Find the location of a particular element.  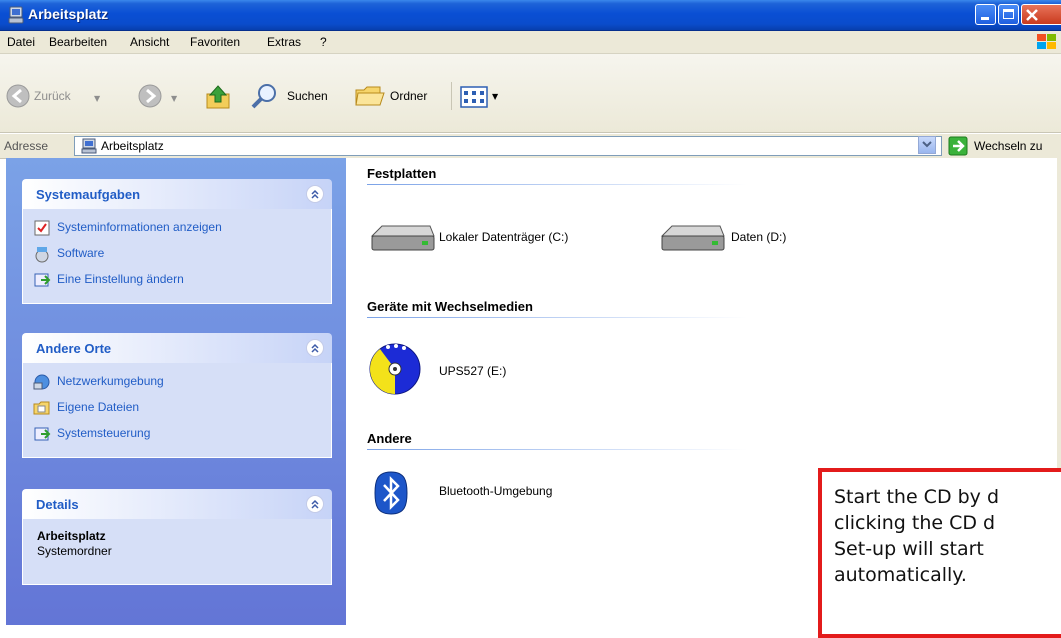

go-arrow-icon is located at coordinates (958, 146).